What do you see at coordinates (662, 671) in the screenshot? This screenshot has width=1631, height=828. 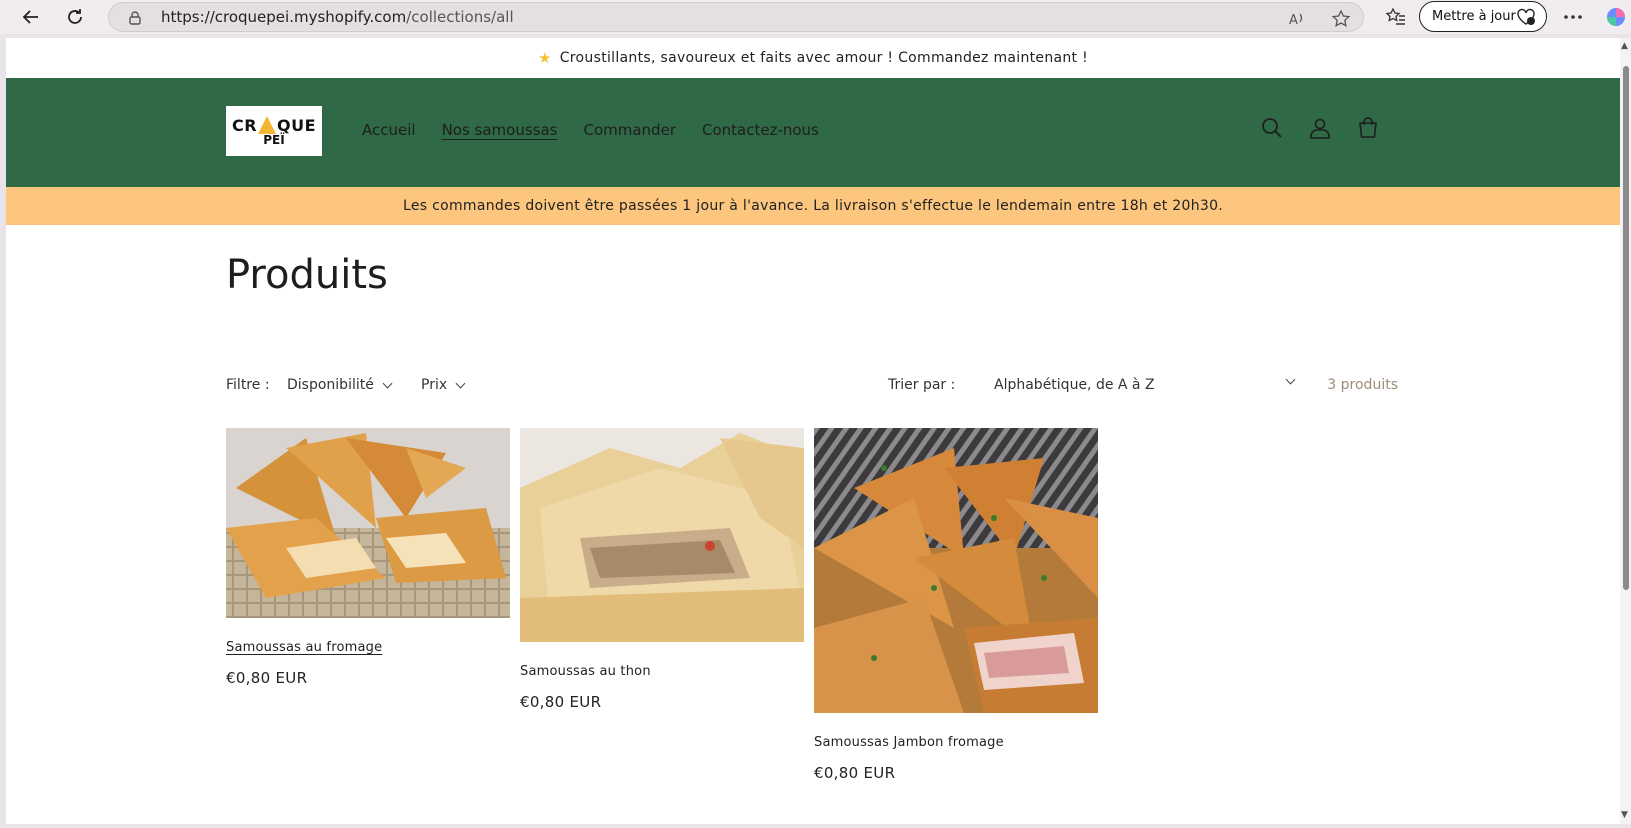 I see `product-title: Samoussas au thon` at bounding box center [662, 671].